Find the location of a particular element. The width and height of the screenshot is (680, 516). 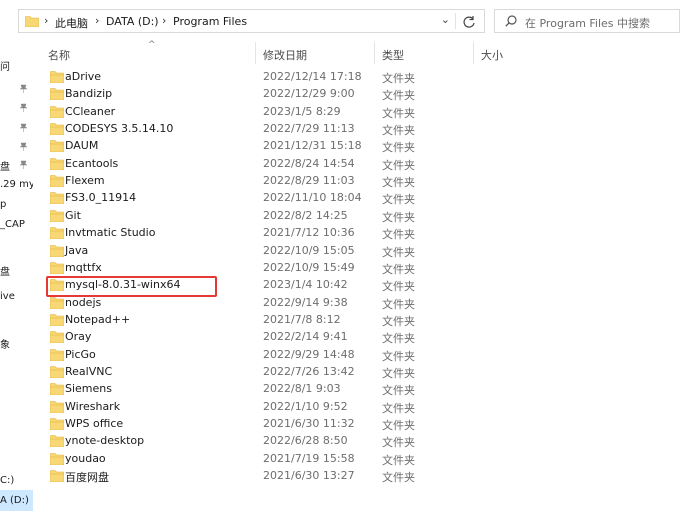

file-row: FS3.0_11914 2022/11/10 18:04 文件夹 is located at coordinates (360, 197).